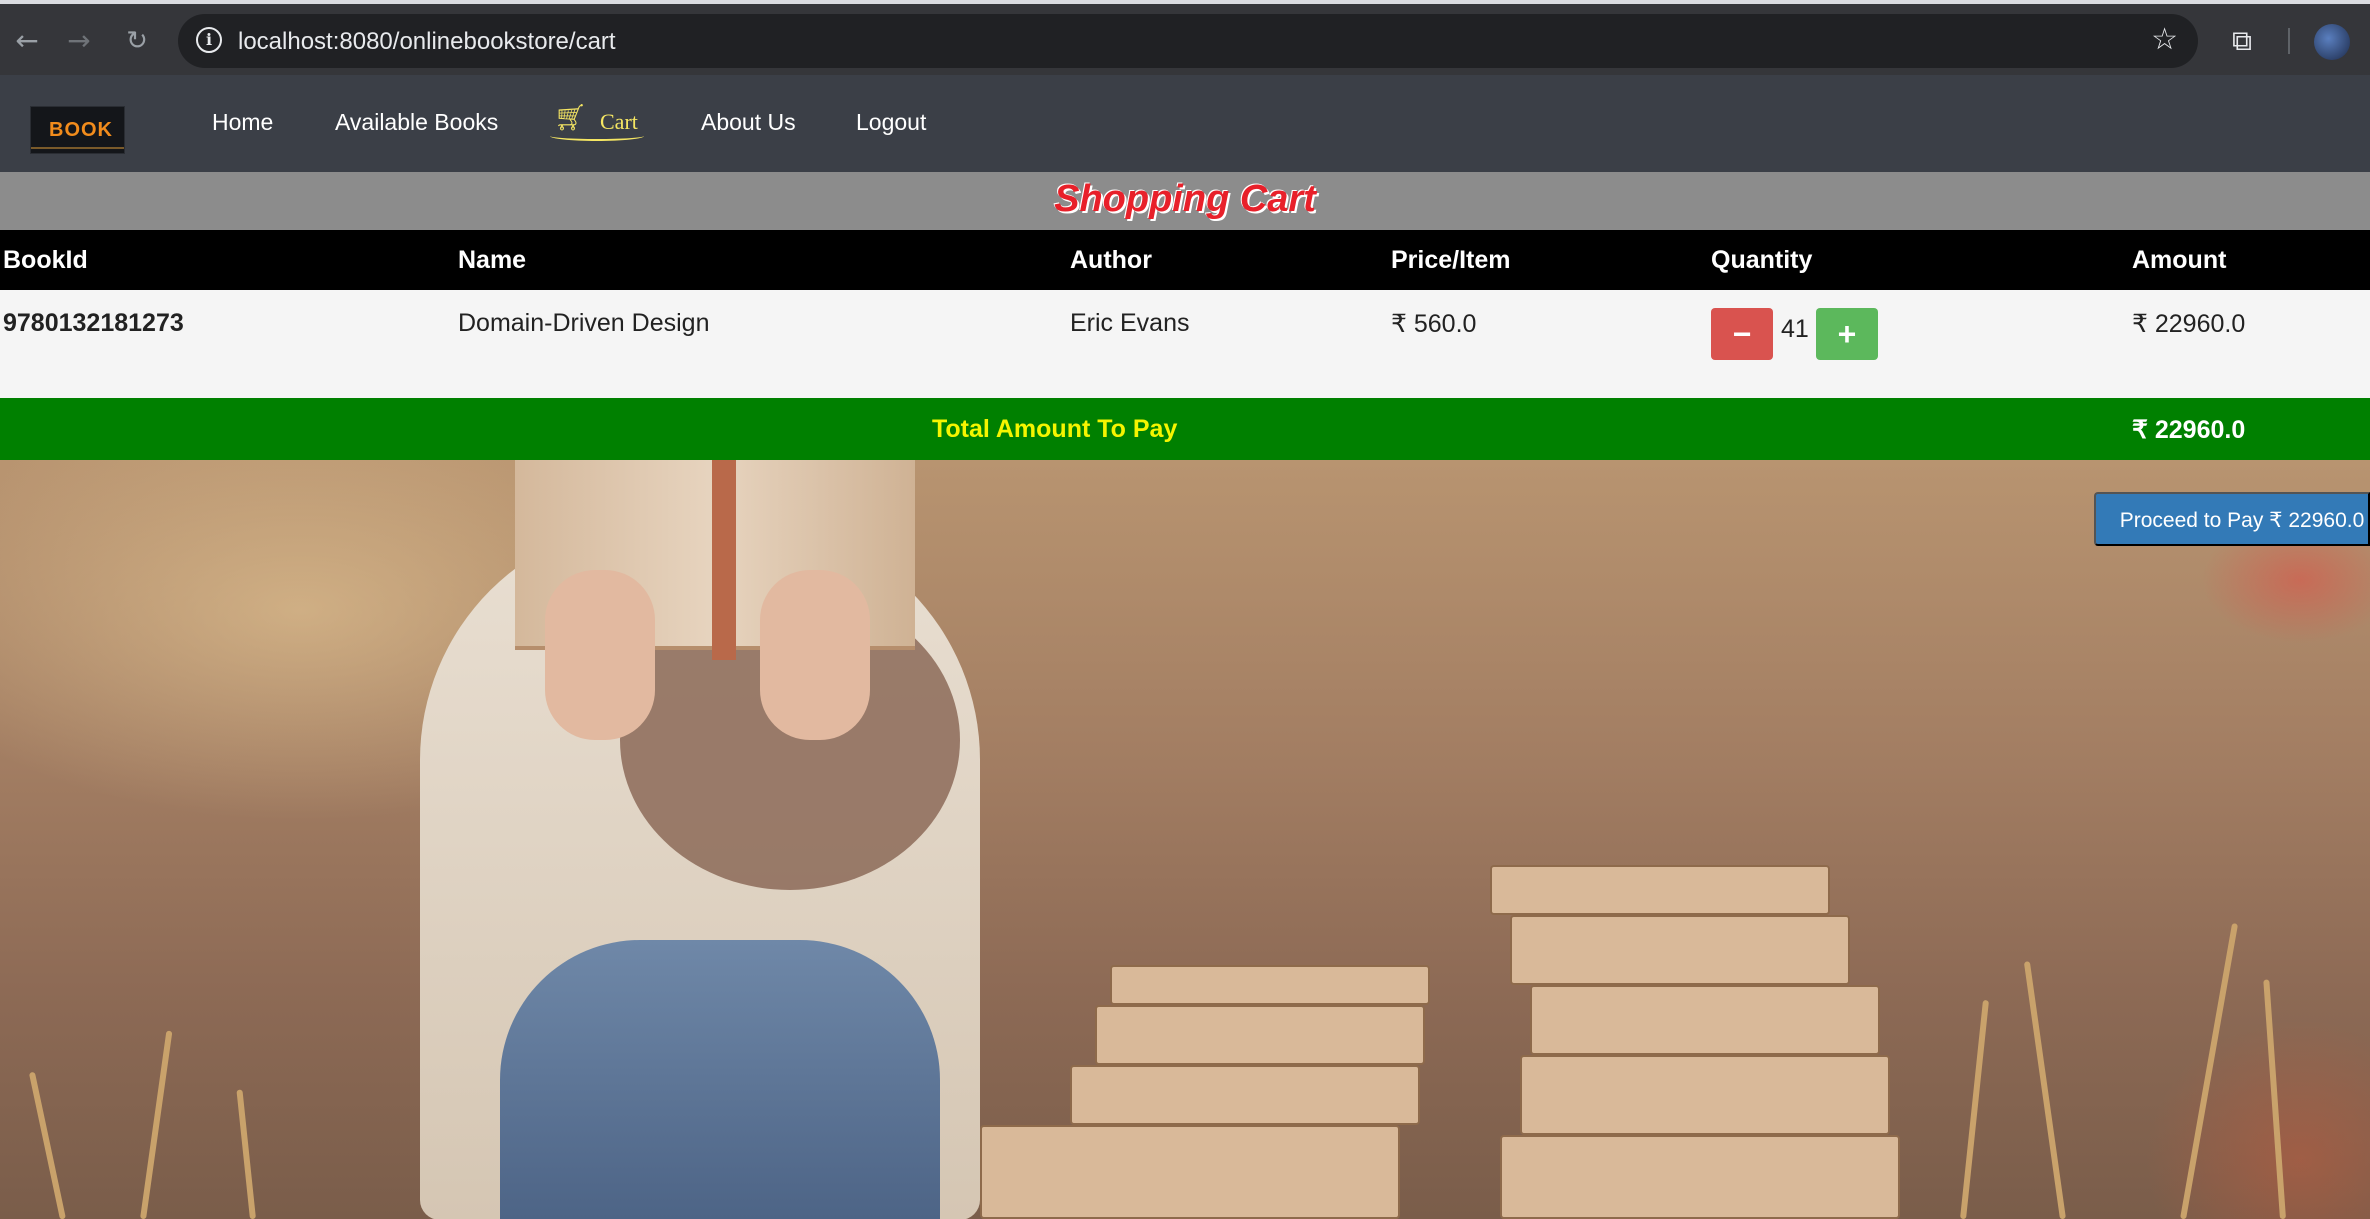 This screenshot has height=1219, width=2370. Describe the element at coordinates (571, 118) in the screenshot. I see `shopping-cart-icon: 🛒︎` at that location.